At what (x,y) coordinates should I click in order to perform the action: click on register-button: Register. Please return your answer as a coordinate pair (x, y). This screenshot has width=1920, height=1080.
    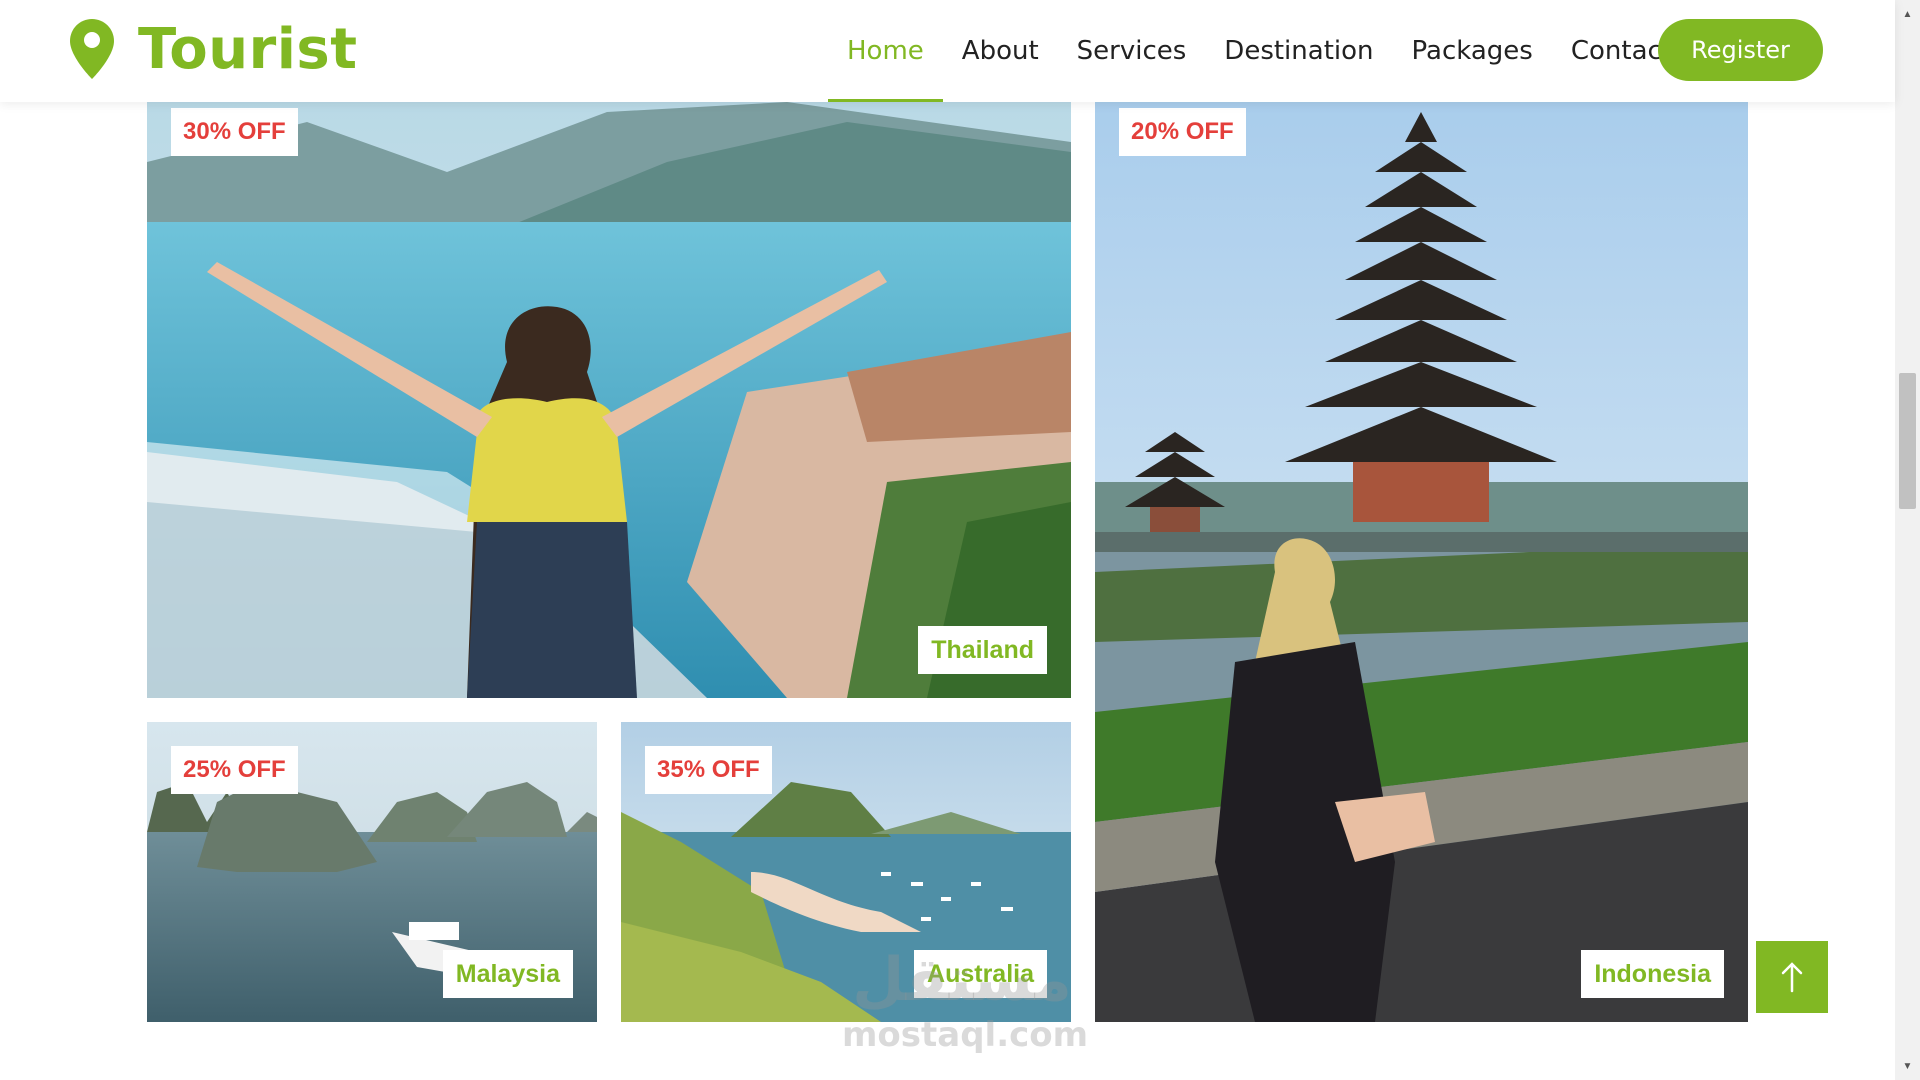
    Looking at the image, I should click on (1740, 50).